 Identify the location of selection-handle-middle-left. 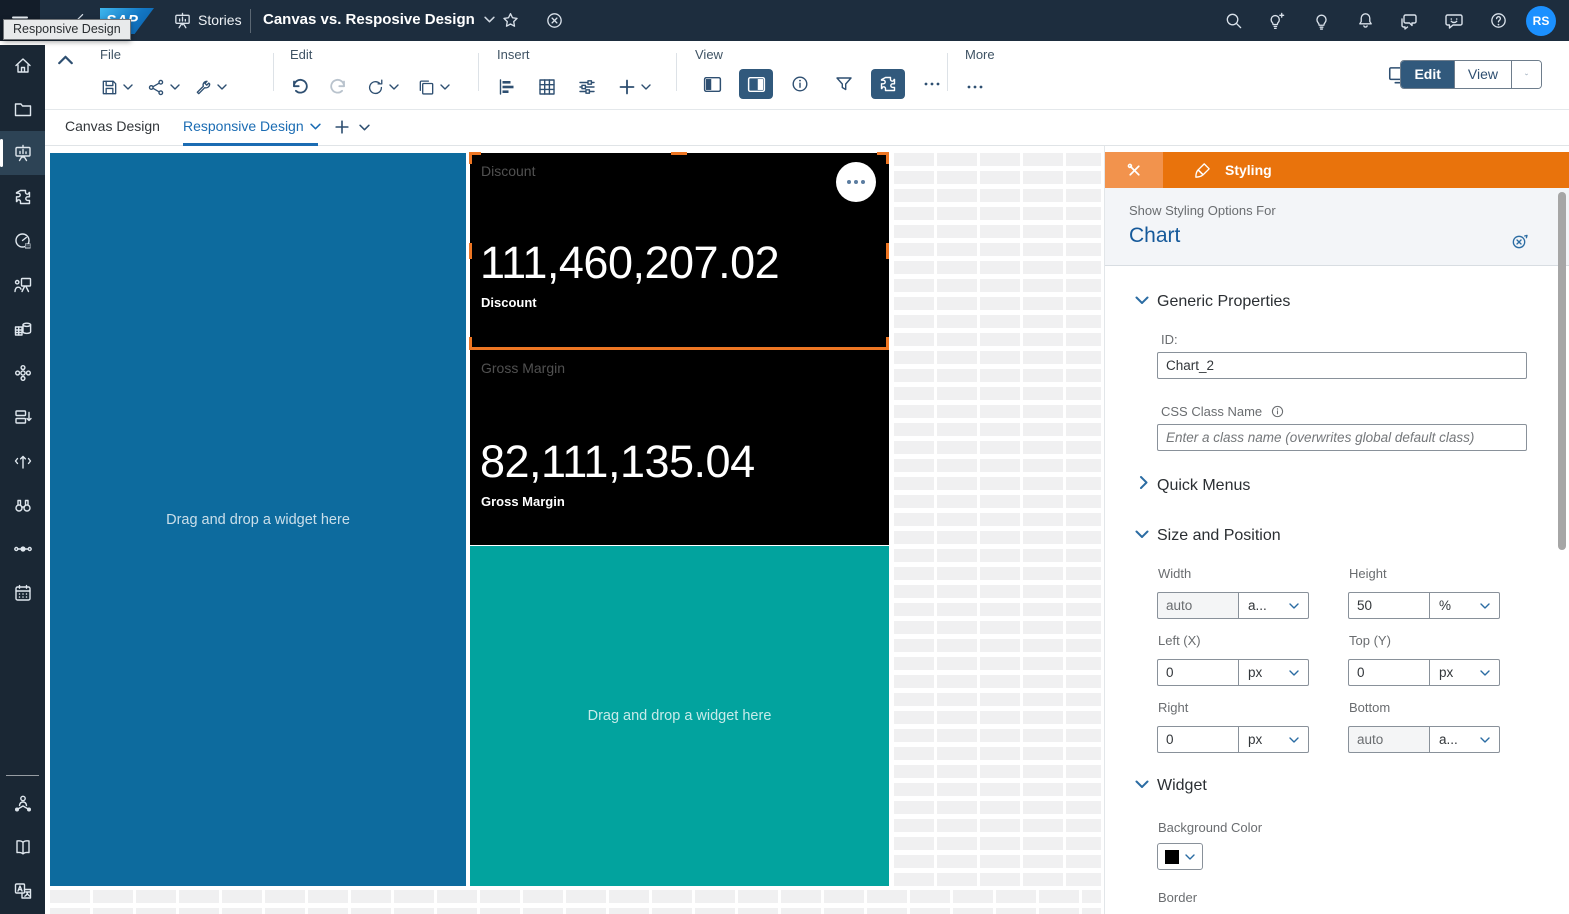
(470, 251).